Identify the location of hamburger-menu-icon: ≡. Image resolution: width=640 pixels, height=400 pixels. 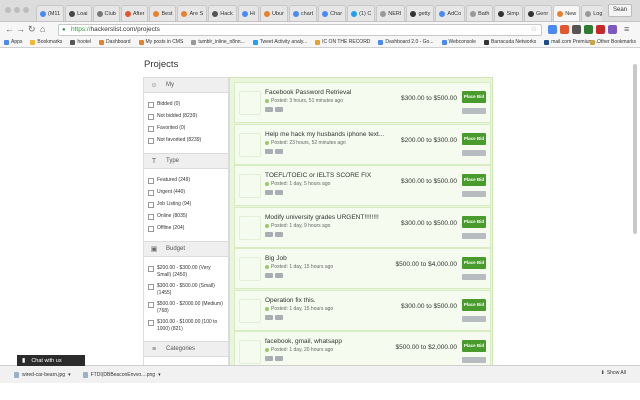
(626, 29).